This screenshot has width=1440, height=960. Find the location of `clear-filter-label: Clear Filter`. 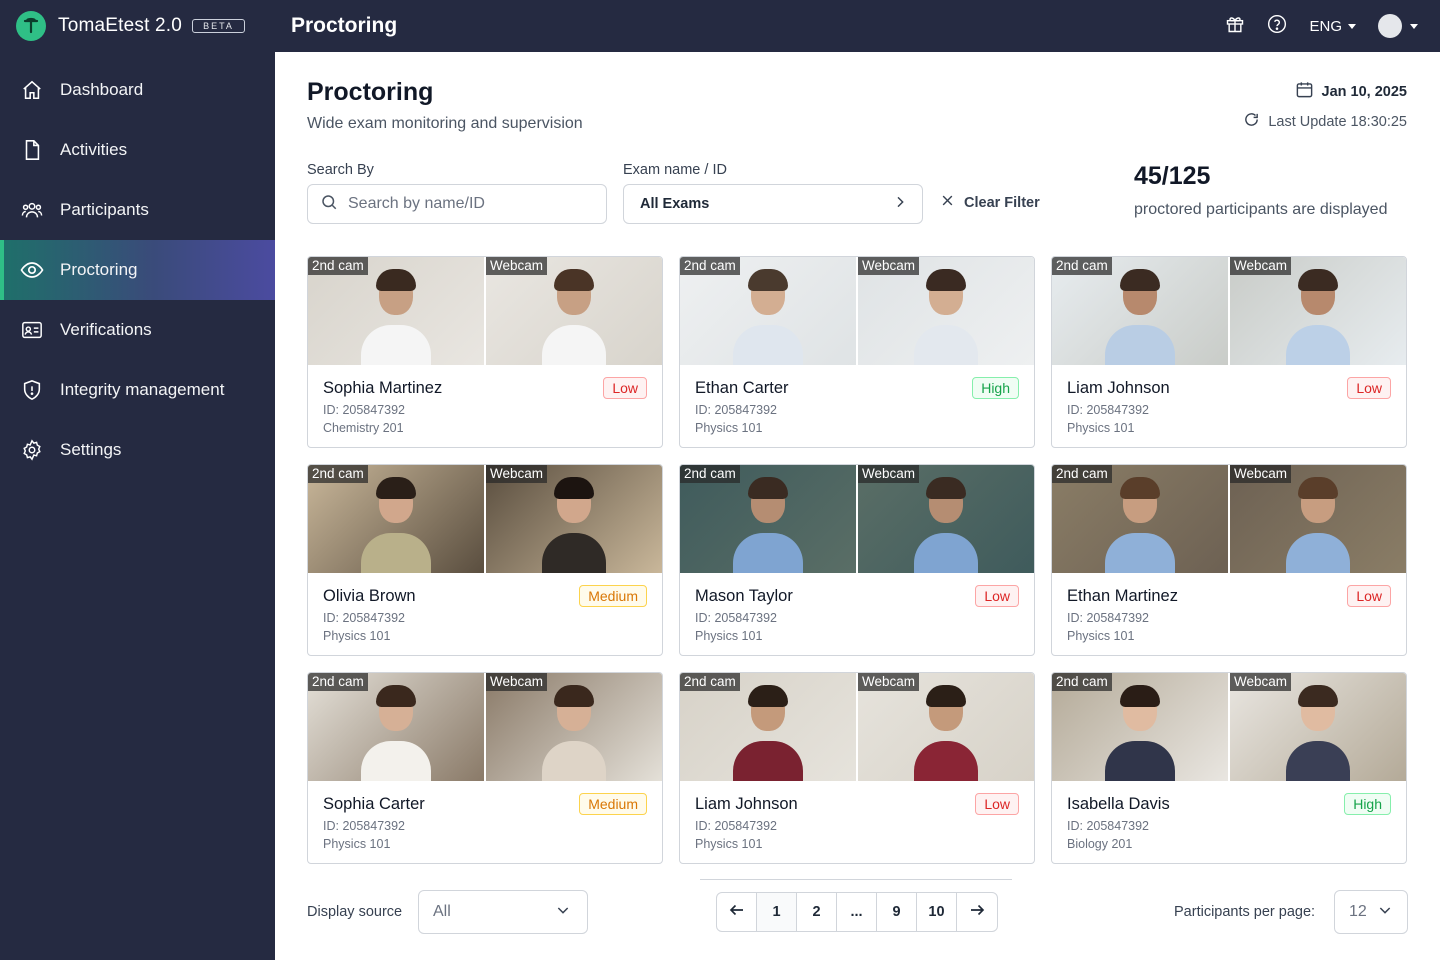

clear-filter-label: Clear Filter is located at coordinates (1002, 202).